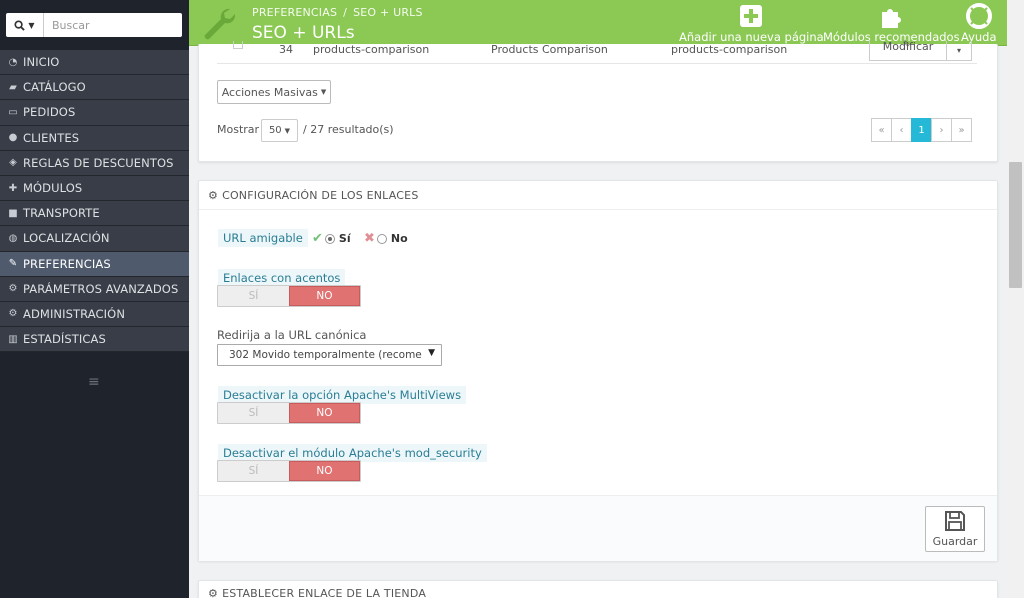 The width and height of the screenshot is (1024, 598). I want to click on friendly-url-no: ✖ No, so click(386, 238).